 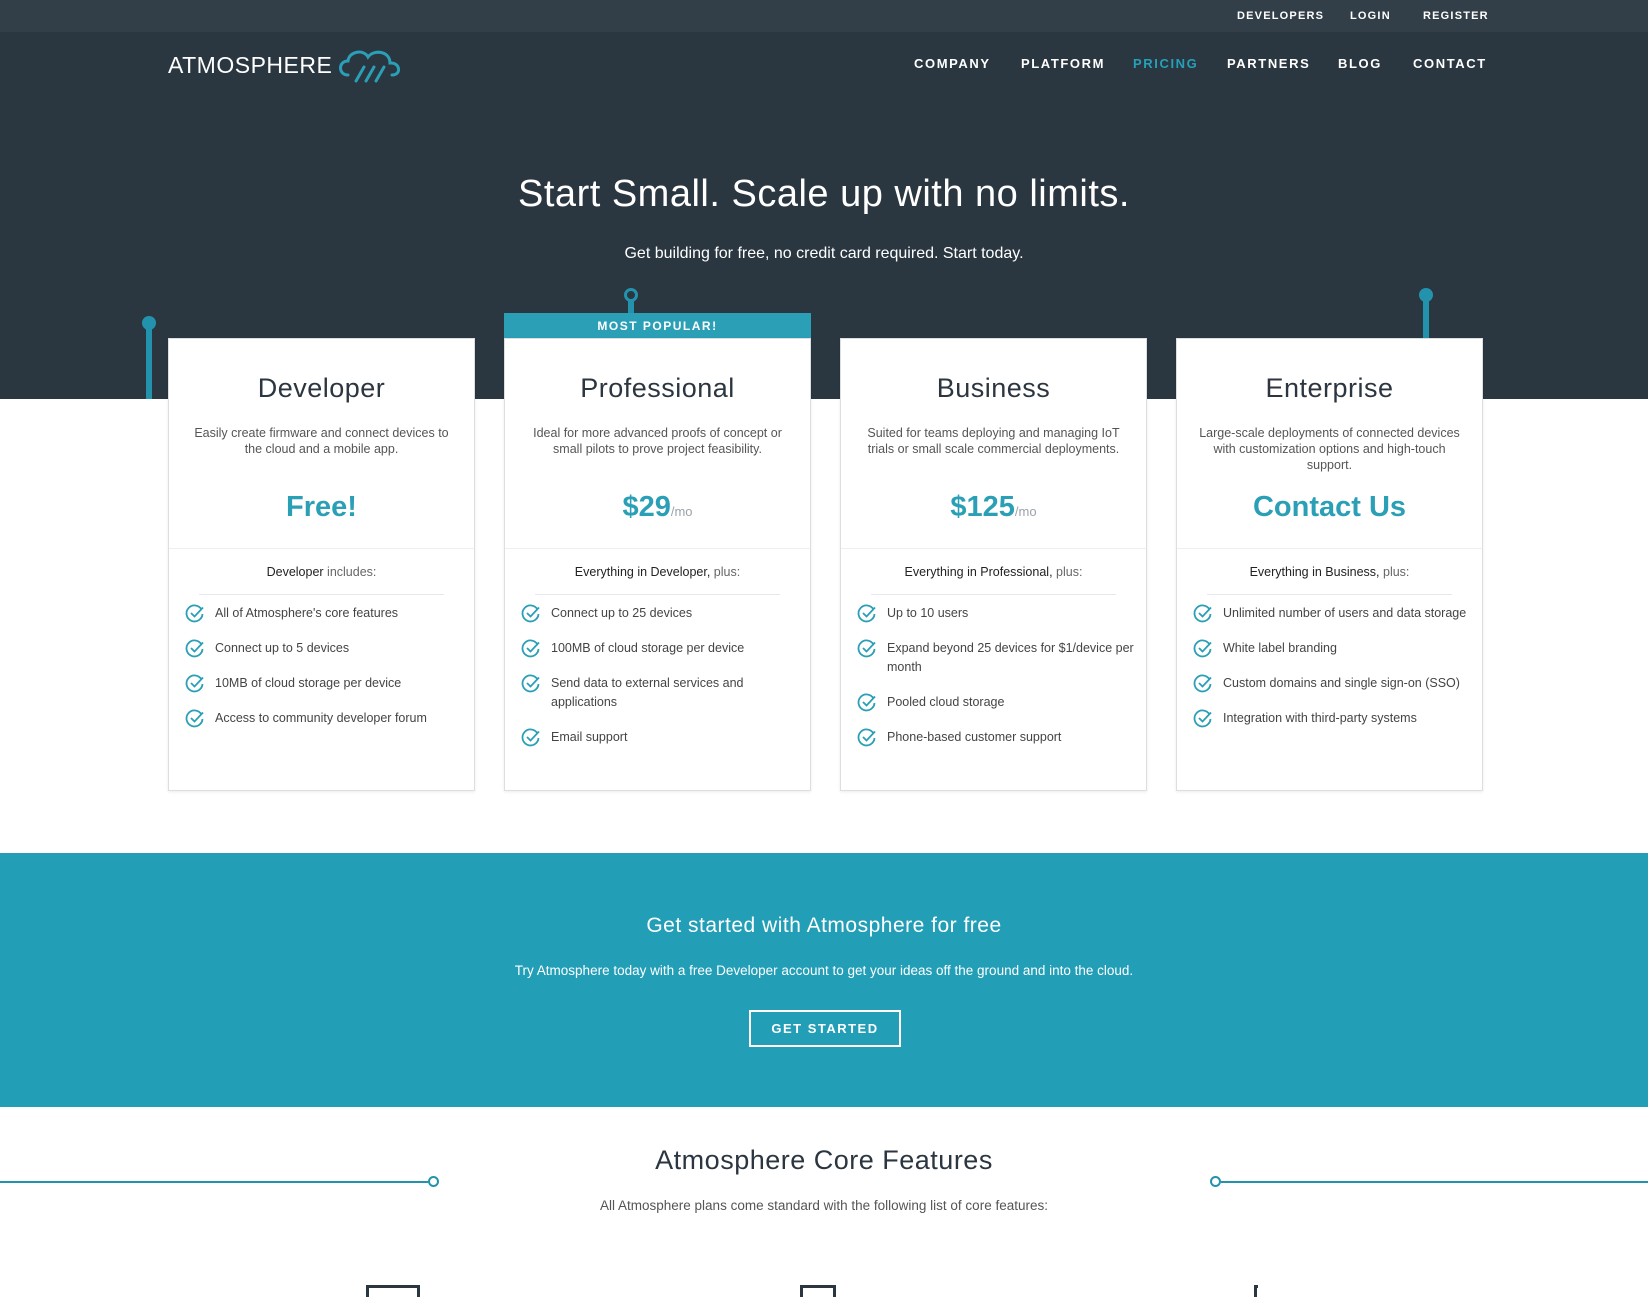 I want to click on plan-name: Business, so click(x=993, y=388).